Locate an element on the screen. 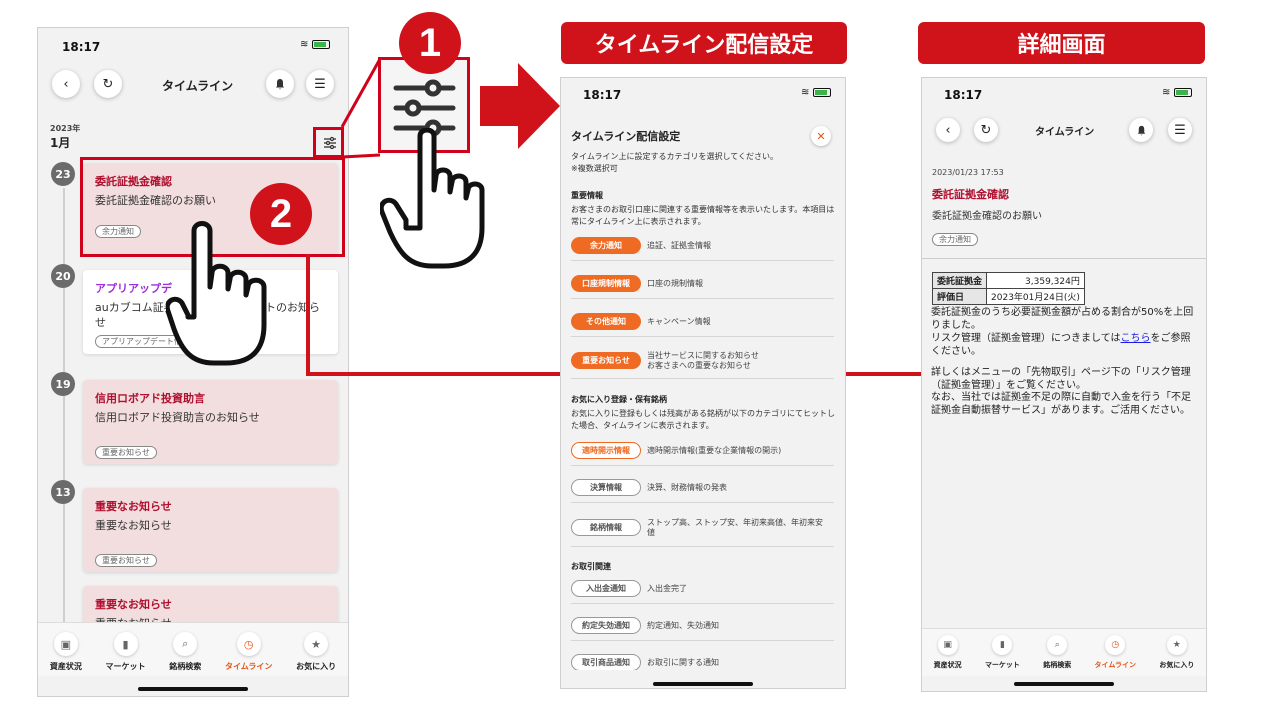 The image size is (1280, 720). timeline-card: 重要なお知らせ 重要なお知らせ is located at coordinates (210, 608).